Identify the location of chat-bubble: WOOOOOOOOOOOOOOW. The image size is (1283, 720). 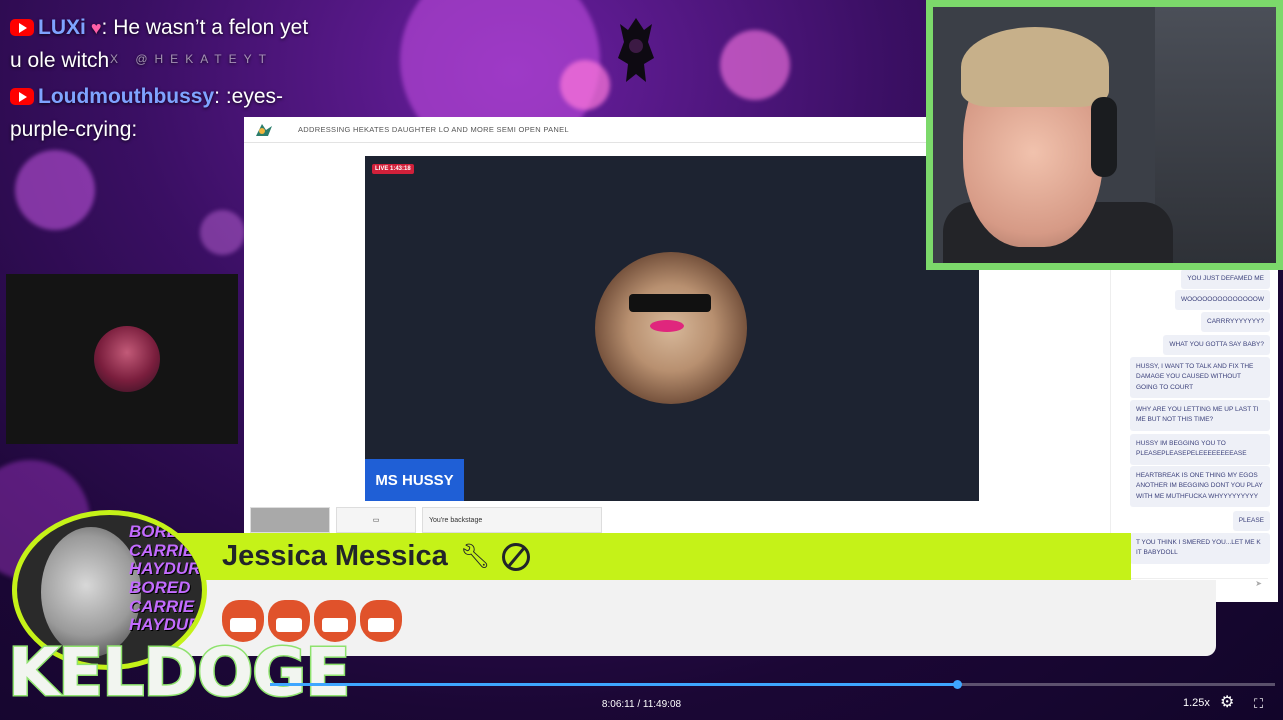
(1222, 300).